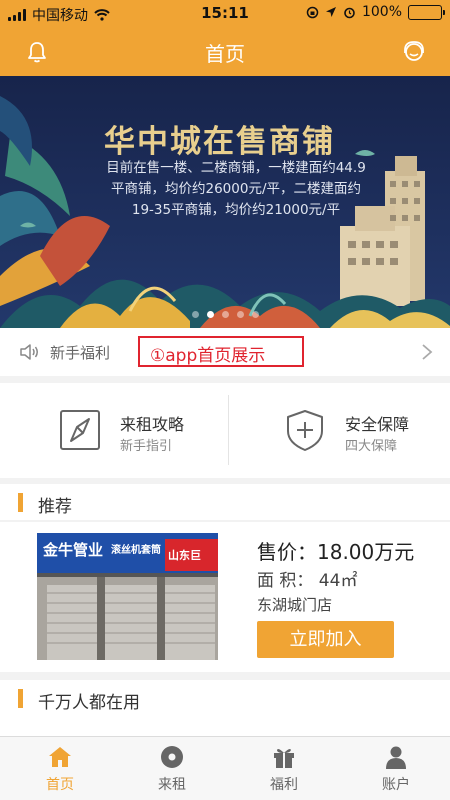  What do you see at coordinates (55, 507) in the screenshot?
I see `section-title: 推荐` at bounding box center [55, 507].